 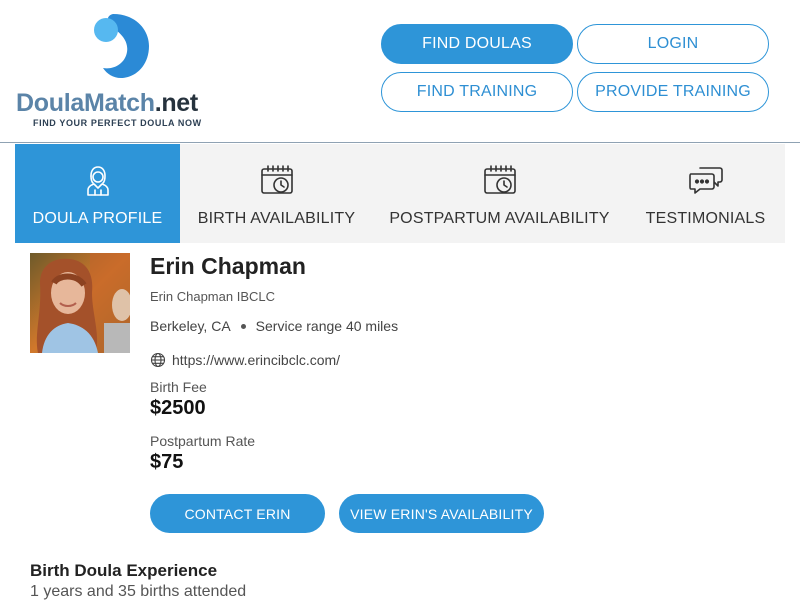 I want to click on logo-wordmark: DoulaMatch.net, so click(x=107, y=103).